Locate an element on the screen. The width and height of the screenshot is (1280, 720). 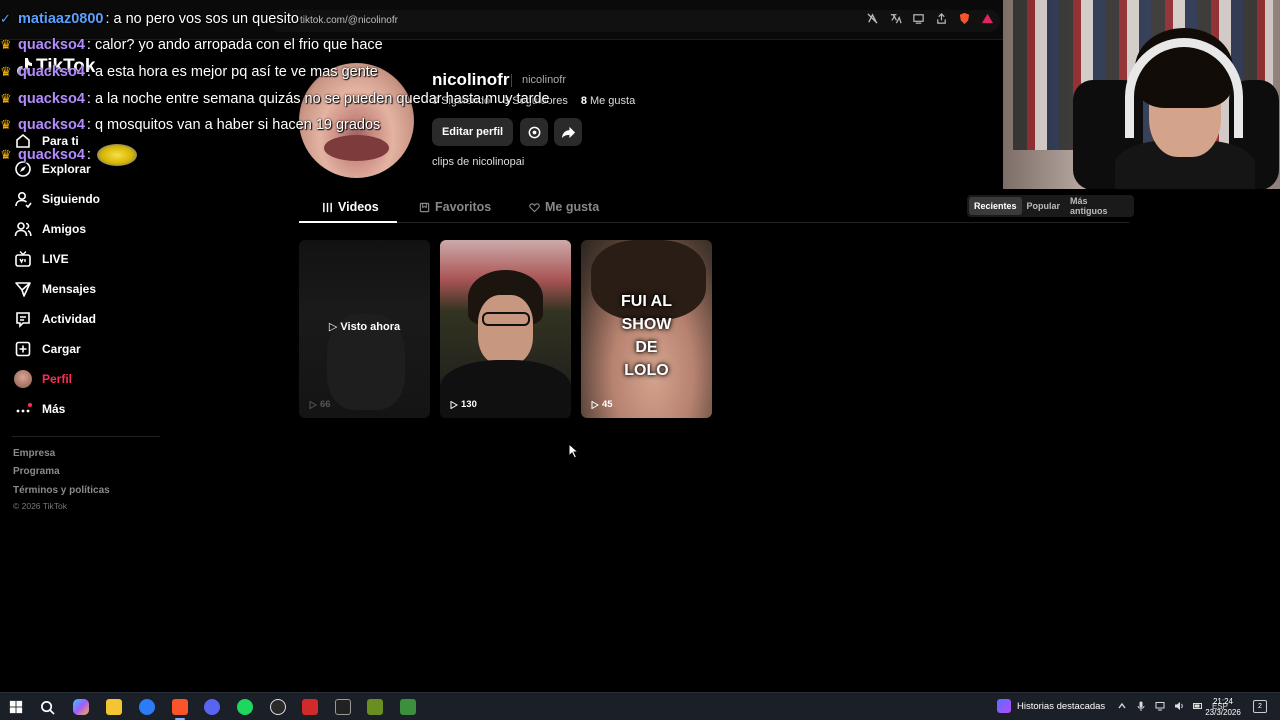
sort-recientes: Recientes is located at coordinates (995, 206).